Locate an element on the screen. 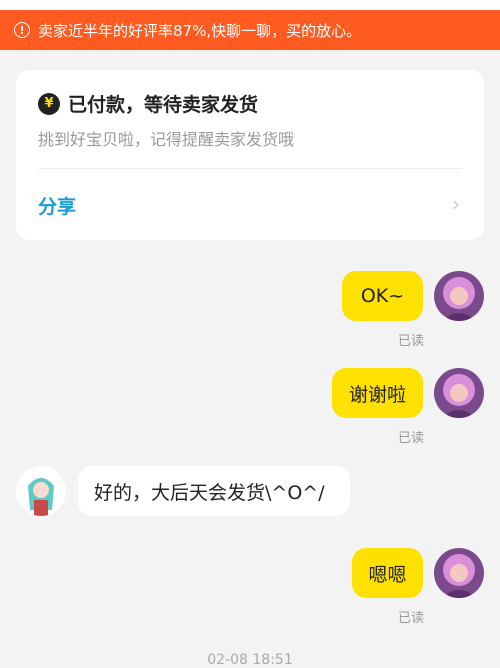 The height and width of the screenshot is (668, 500). yen-coin-icon: ¥ is located at coordinates (49, 103).